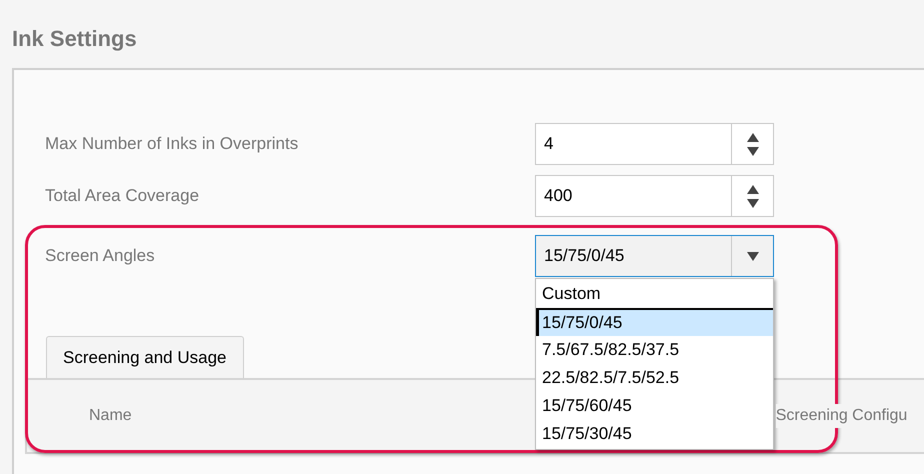 This screenshot has width=924, height=474. What do you see at coordinates (654, 322) in the screenshot?
I see `dropdown-option: 15/75/0/45` at bounding box center [654, 322].